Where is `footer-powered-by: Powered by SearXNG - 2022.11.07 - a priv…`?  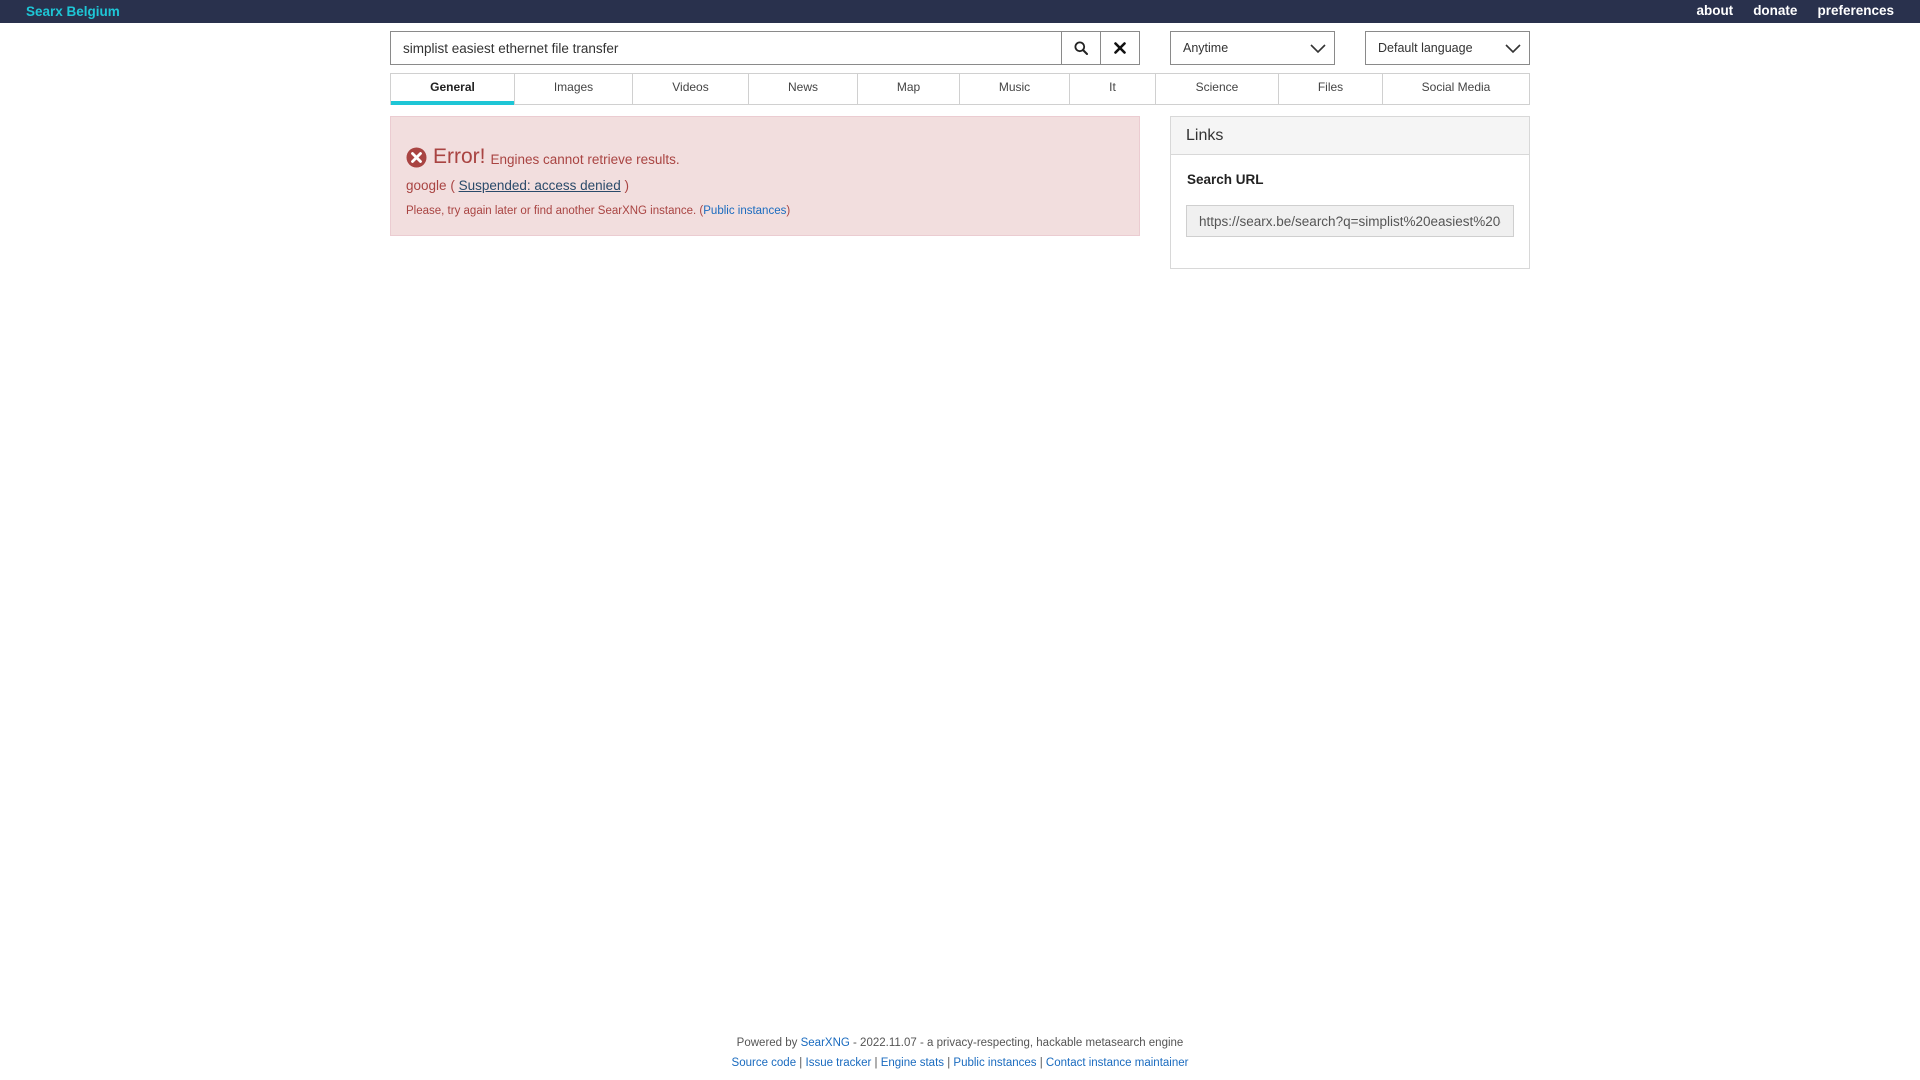
footer-powered-by: Powered by SearXNG - 2022.11.07 - a priv… is located at coordinates (960, 1043).